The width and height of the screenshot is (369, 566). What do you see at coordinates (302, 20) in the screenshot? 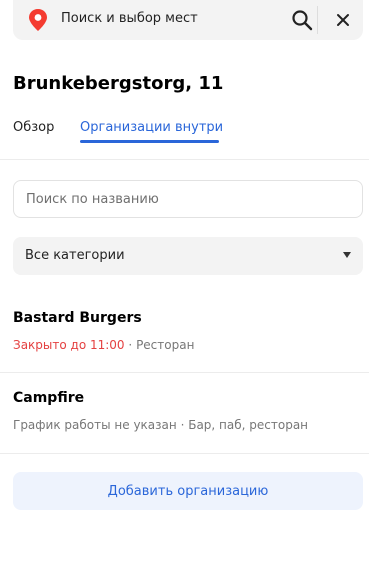
I see `search-icon` at bounding box center [302, 20].